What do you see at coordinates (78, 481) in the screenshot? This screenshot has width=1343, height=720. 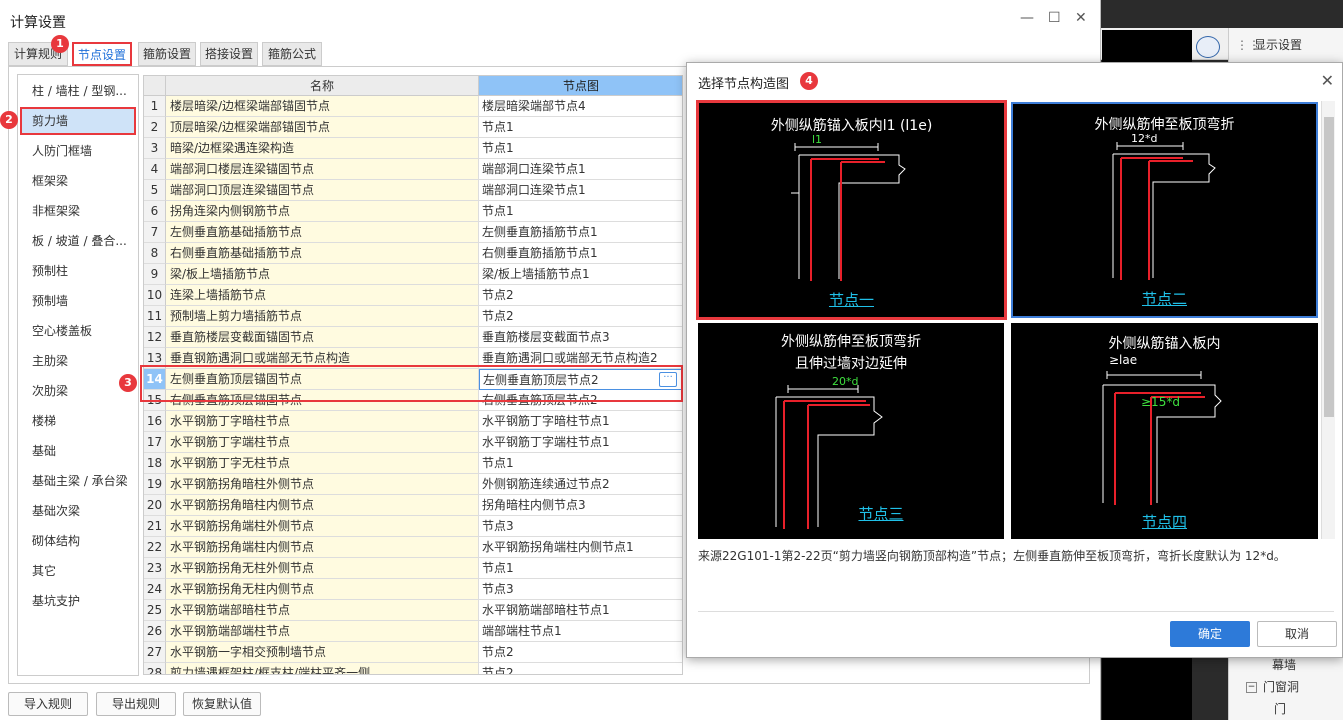 I see `category-item: 基础主梁 / 承台梁` at bounding box center [78, 481].